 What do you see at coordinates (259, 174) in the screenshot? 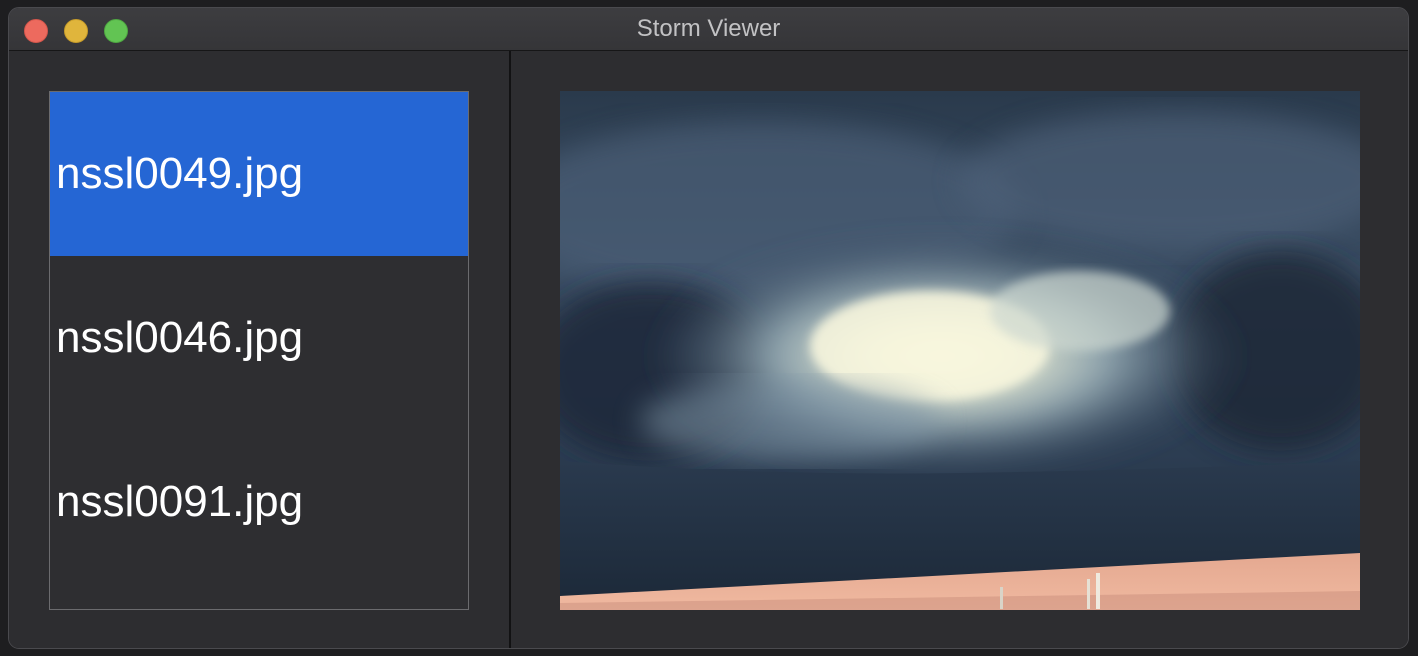
I see `list-item: nssl0049.jpg` at bounding box center [259, 174].